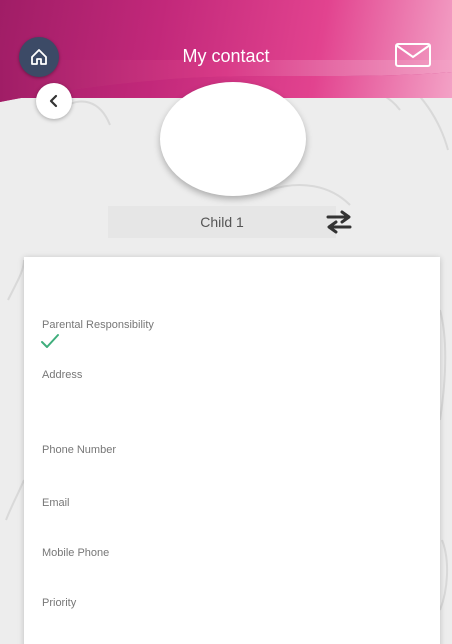 The image size is (452, 644). Describe the element at coordinates (413, 55) in the screenshot. I see `mail-icon` at that location.